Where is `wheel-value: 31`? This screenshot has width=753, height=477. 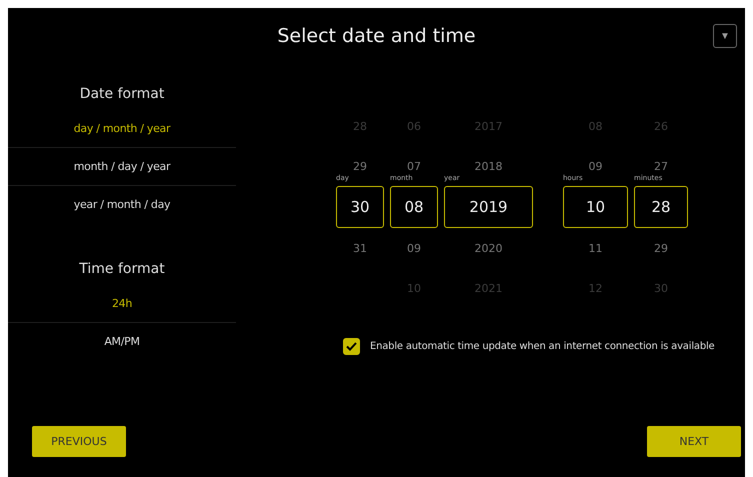
wheel-value: 31 is located at coordinates (360, 248).